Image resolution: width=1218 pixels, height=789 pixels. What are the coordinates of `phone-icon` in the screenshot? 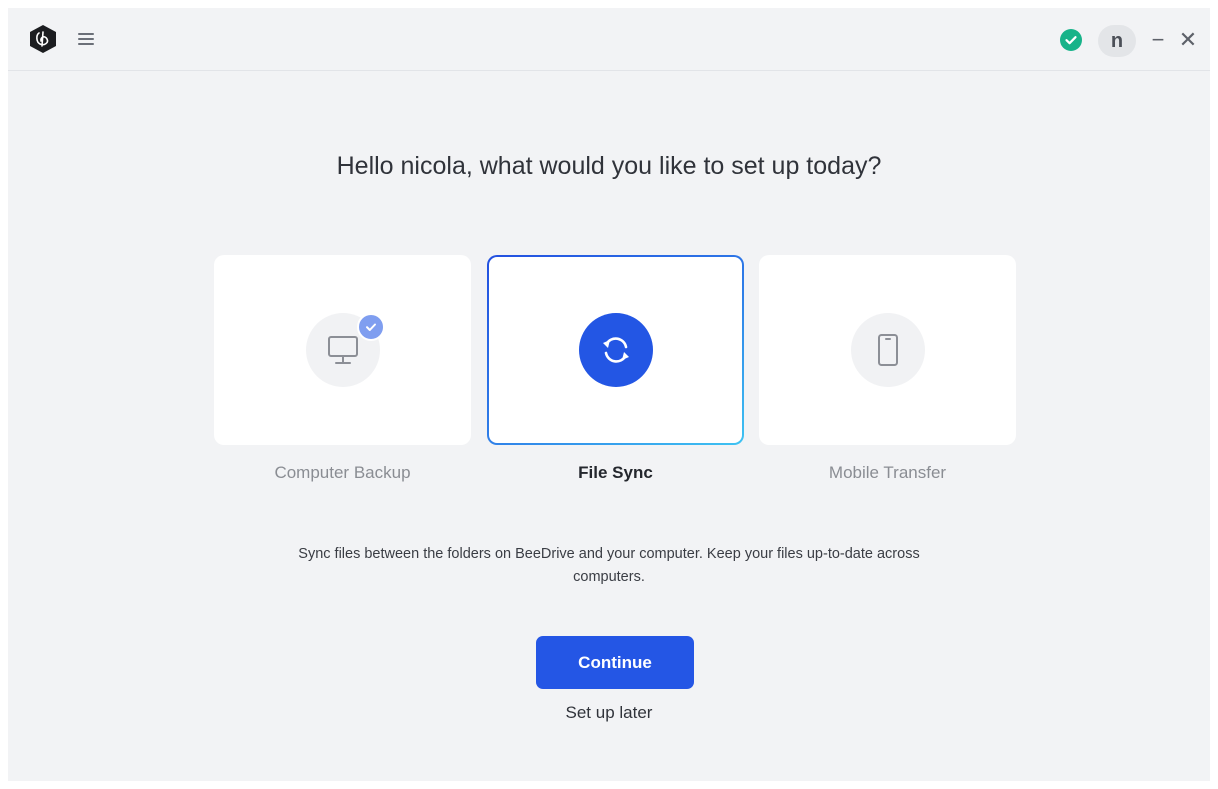 It's located at (887, 350).